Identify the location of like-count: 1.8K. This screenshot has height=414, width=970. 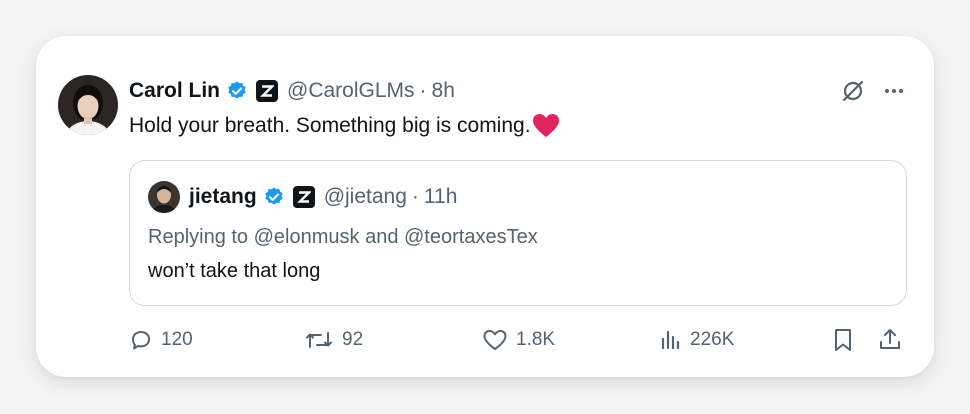
(536, 339).